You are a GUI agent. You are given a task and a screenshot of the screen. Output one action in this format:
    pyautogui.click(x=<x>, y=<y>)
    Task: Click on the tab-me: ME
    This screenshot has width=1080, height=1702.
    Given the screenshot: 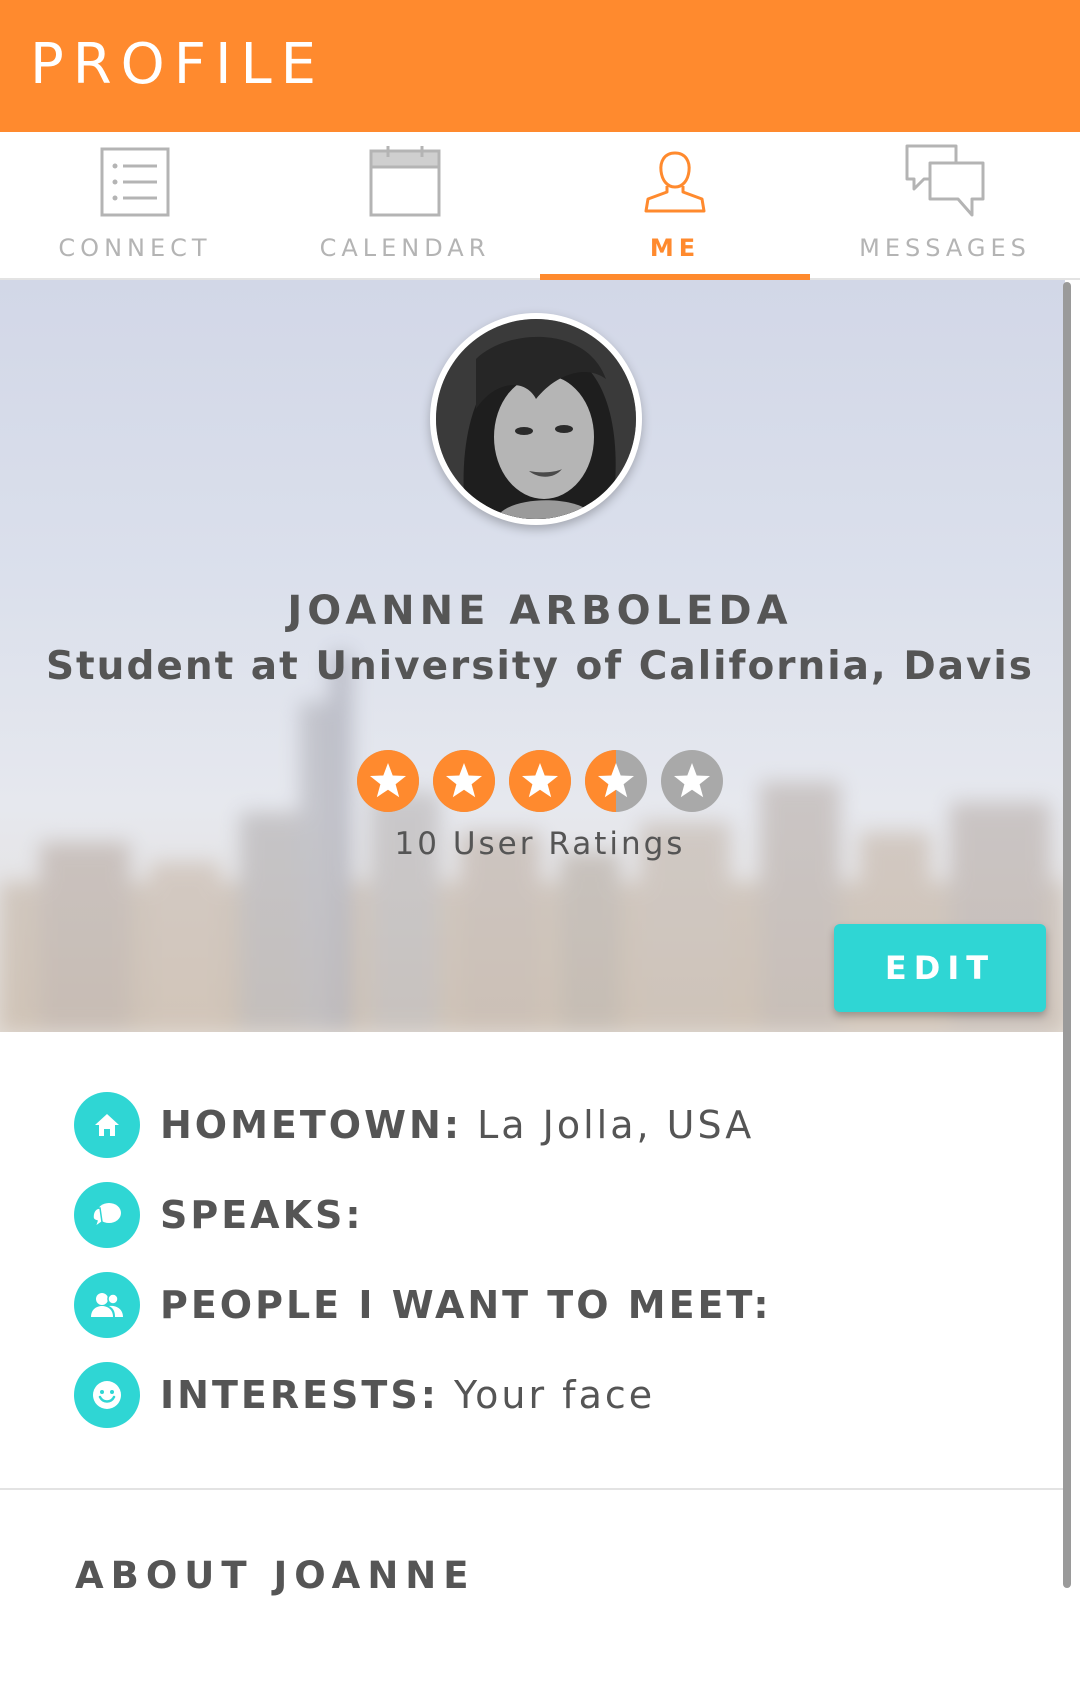 What is the action you would take?
    pyautogui.click(x=675, y=206)
    